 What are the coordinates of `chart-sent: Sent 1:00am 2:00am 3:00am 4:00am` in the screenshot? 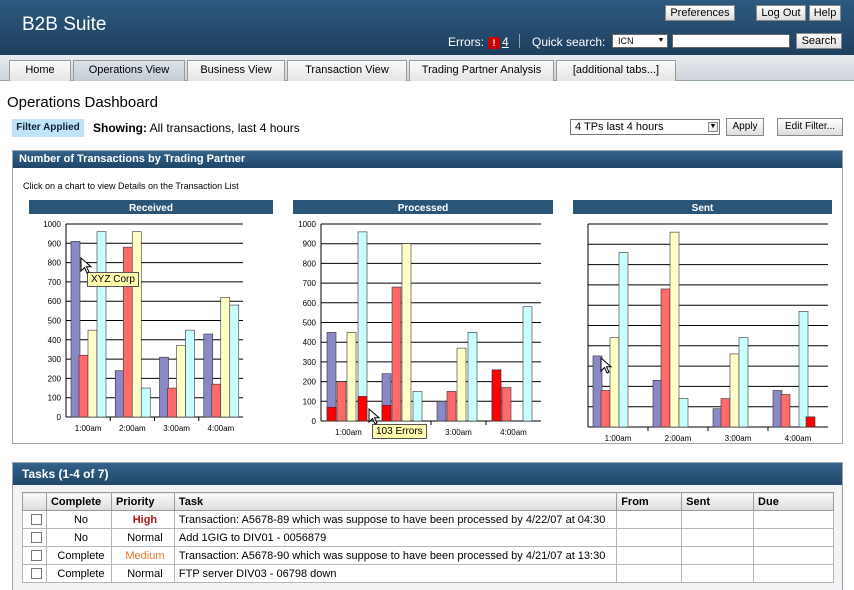 It's located at (702, 321).